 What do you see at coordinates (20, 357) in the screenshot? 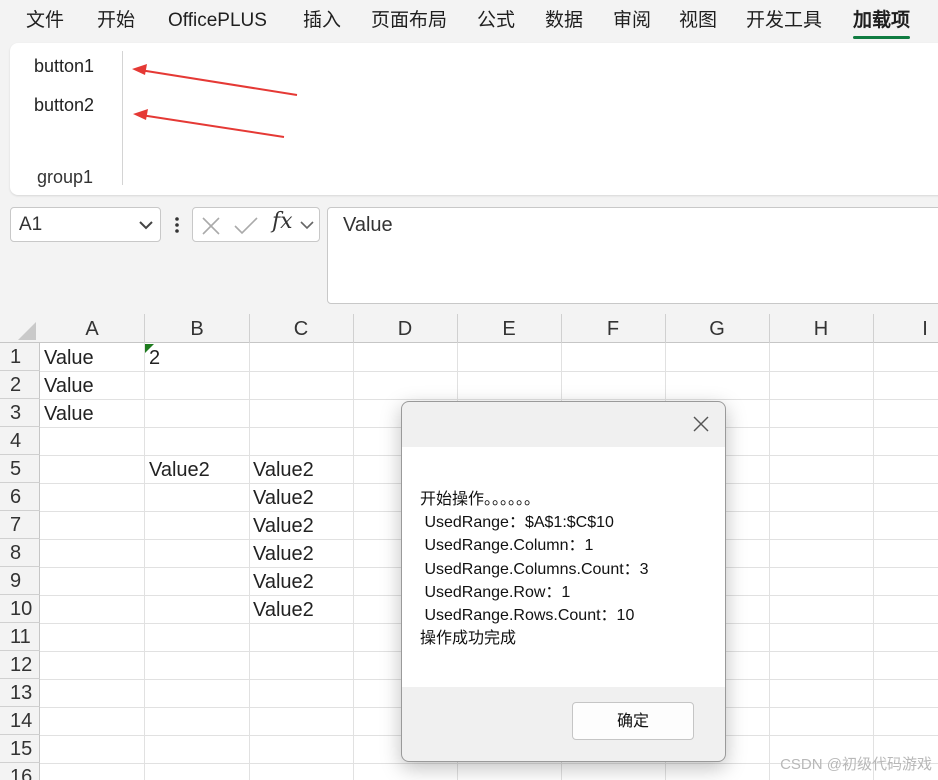
I see `row-header-1: 1` at bounding box center [20, 357].